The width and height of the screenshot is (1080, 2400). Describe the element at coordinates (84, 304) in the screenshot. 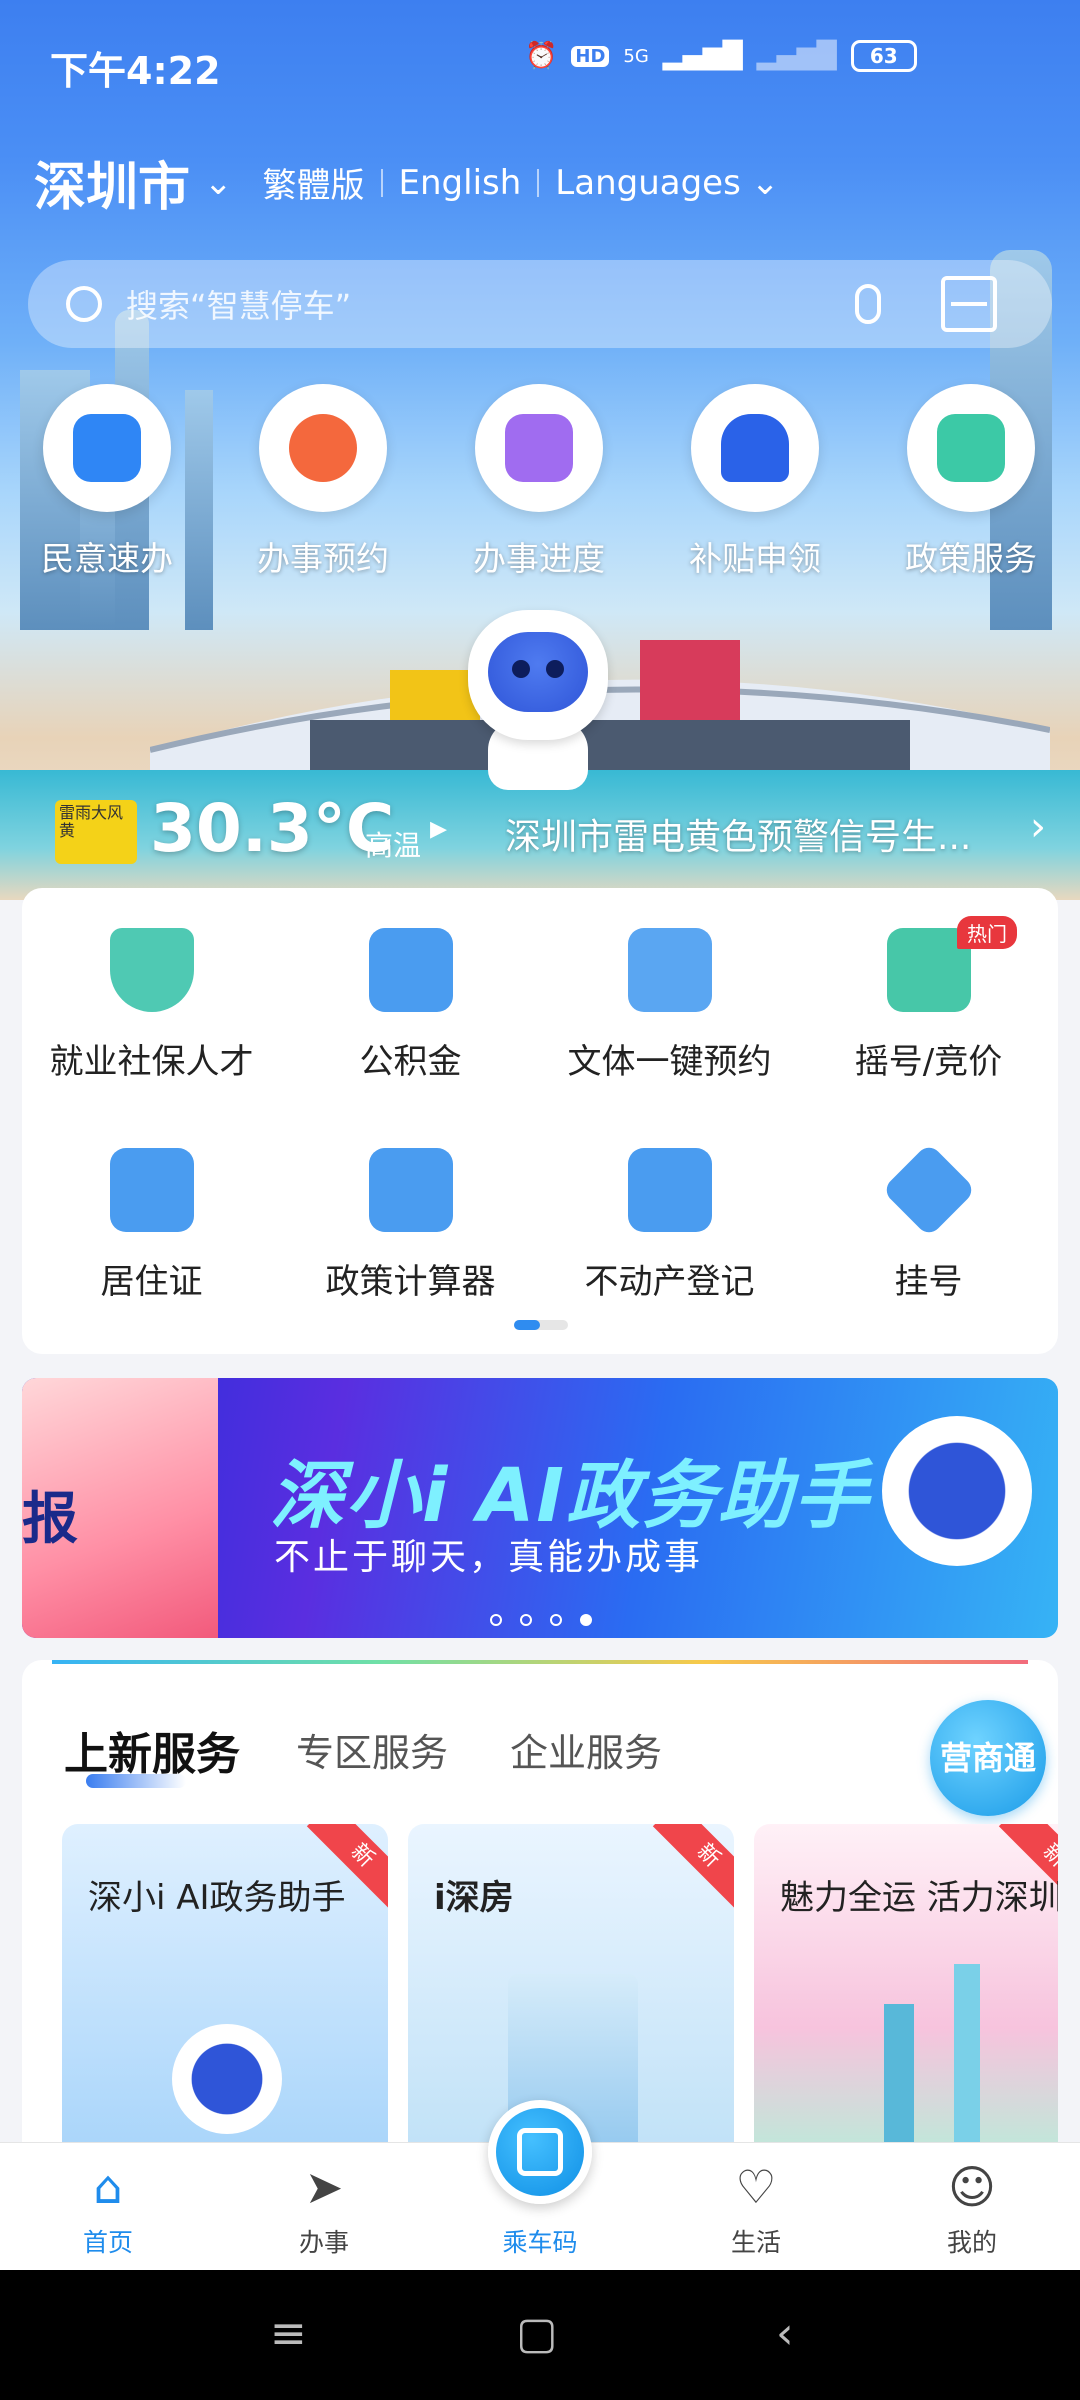

I see `search-icon` at that location.